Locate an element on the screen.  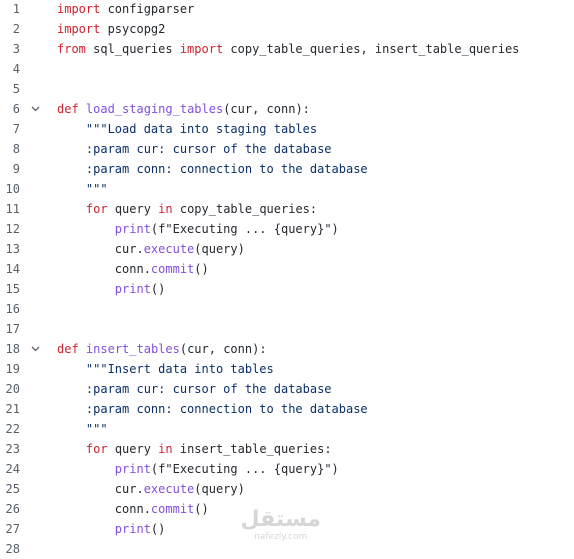
code-line: 14 conn.commit() is located at coordinates (287, 269).